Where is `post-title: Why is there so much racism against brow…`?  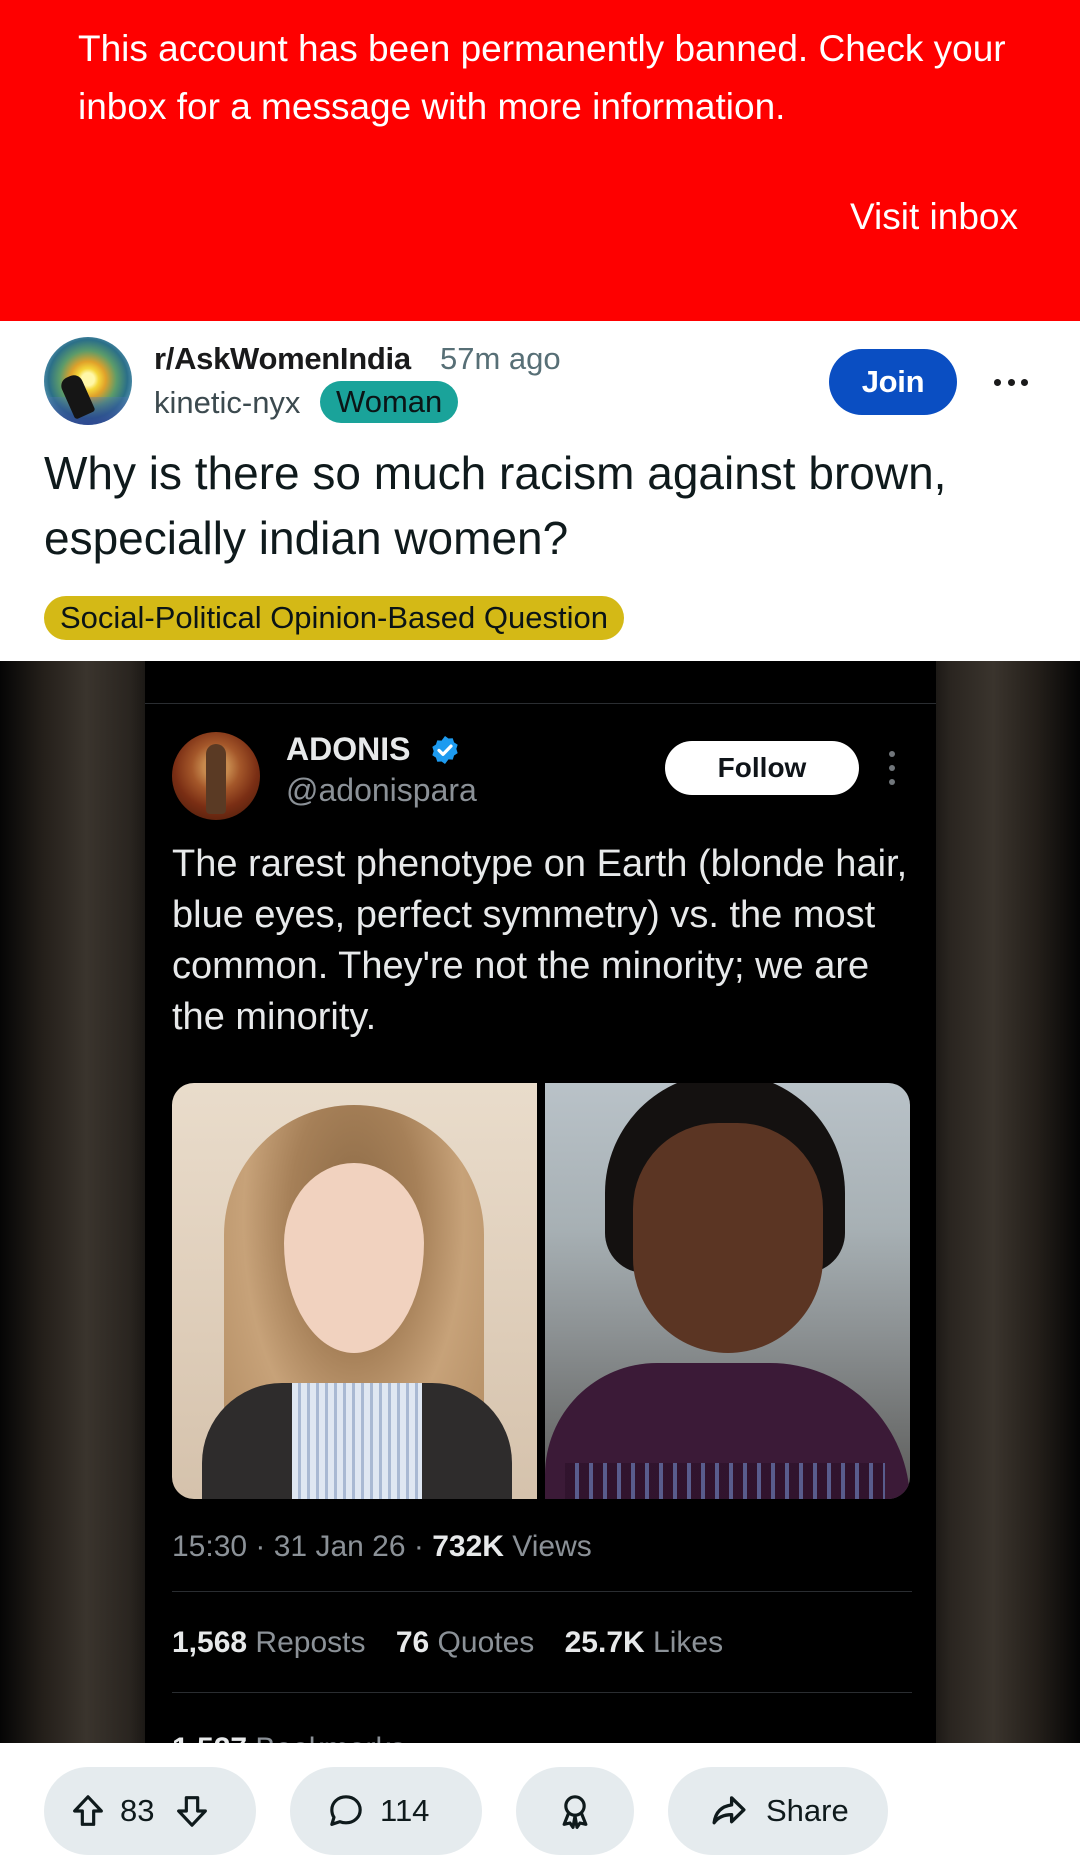
post-title: Why is there so much racism against brow… is located at coordinates (544, 506).